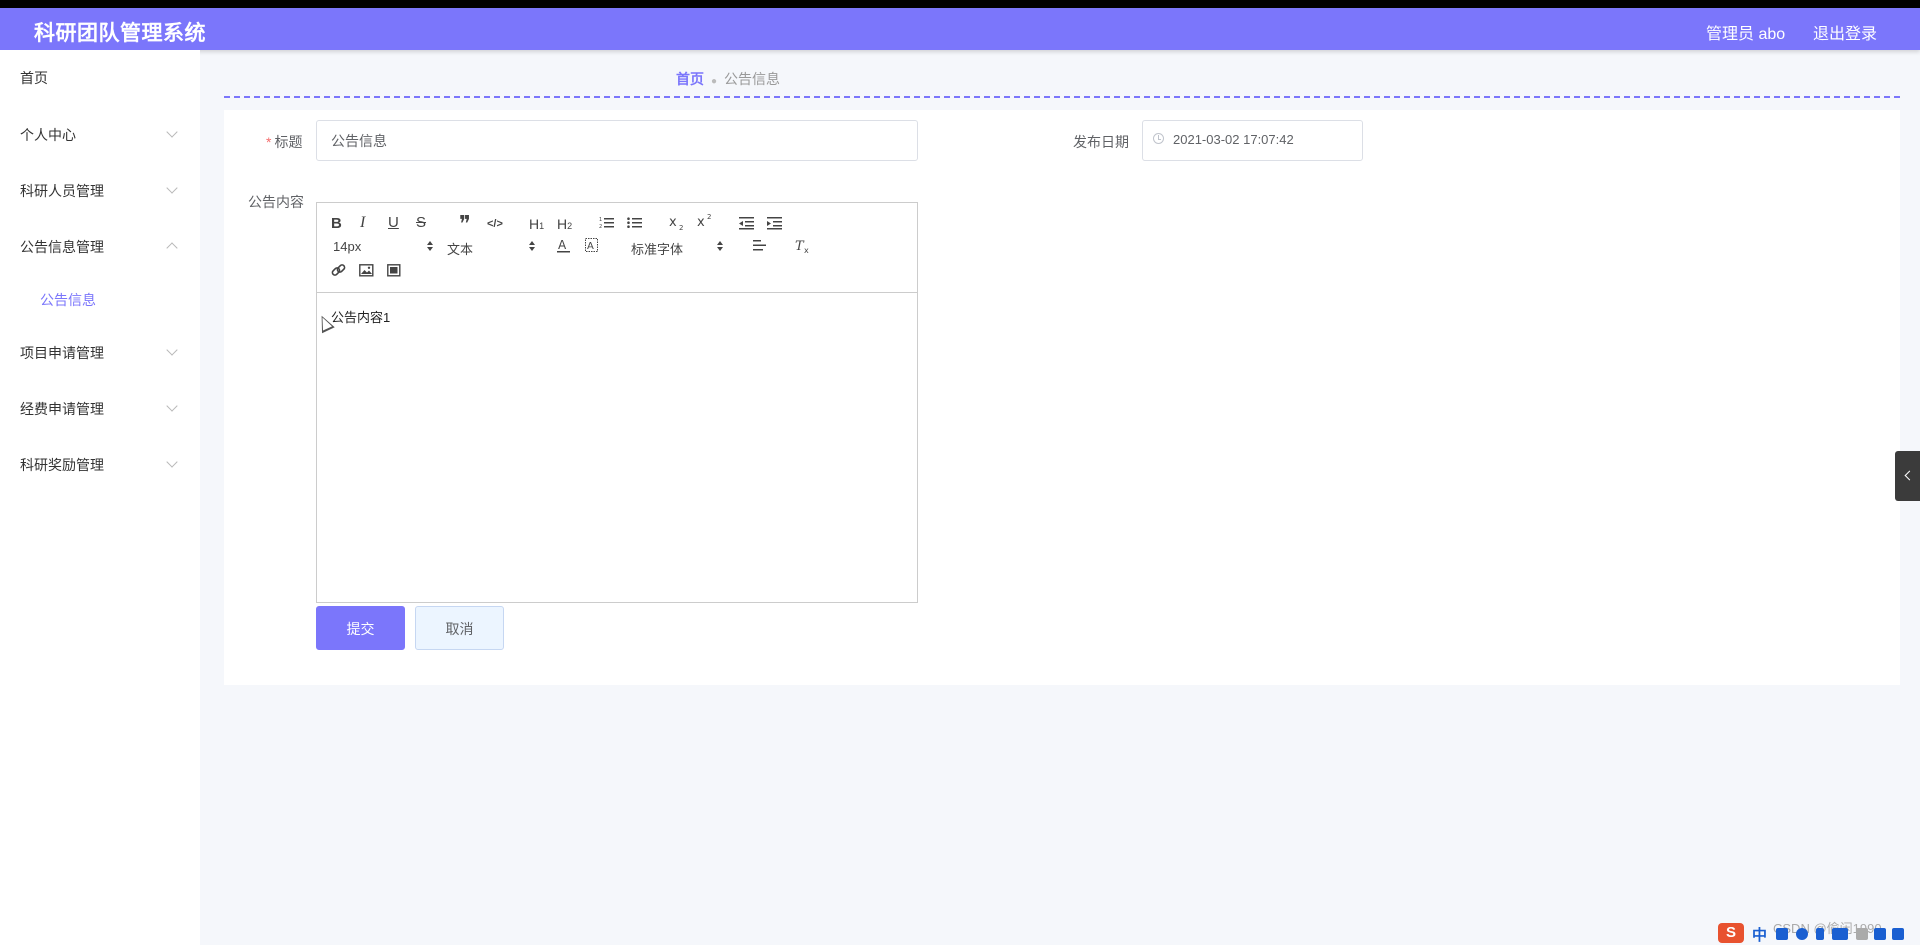  I want to click on ime-toolbar: S 中, so click(1819, 933).